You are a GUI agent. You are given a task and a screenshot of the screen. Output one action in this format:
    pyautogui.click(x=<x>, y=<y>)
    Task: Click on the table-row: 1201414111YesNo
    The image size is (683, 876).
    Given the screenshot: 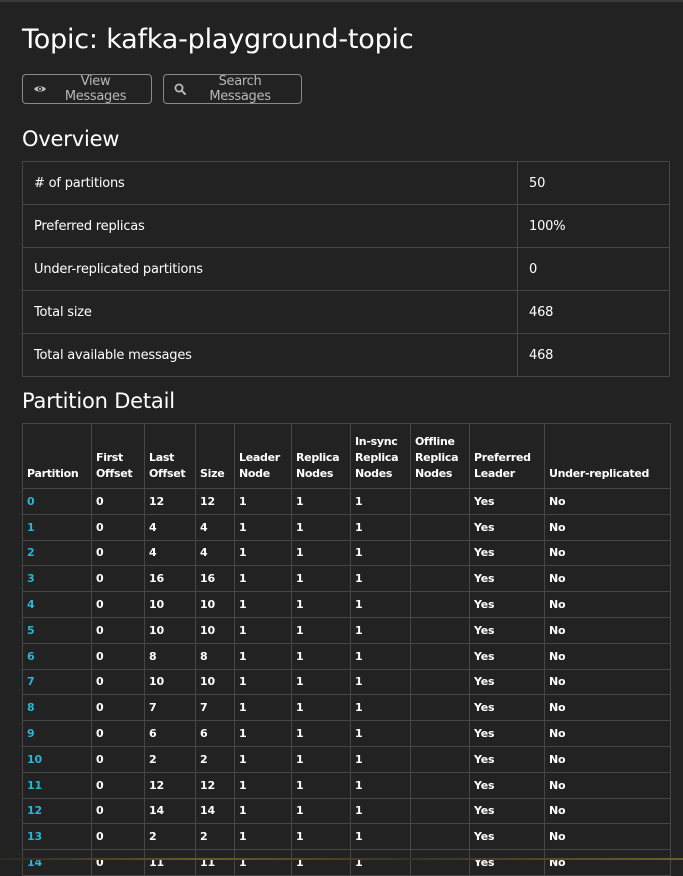 What is the action you would take?
    pyautogui.click(x=347, y=811)
    